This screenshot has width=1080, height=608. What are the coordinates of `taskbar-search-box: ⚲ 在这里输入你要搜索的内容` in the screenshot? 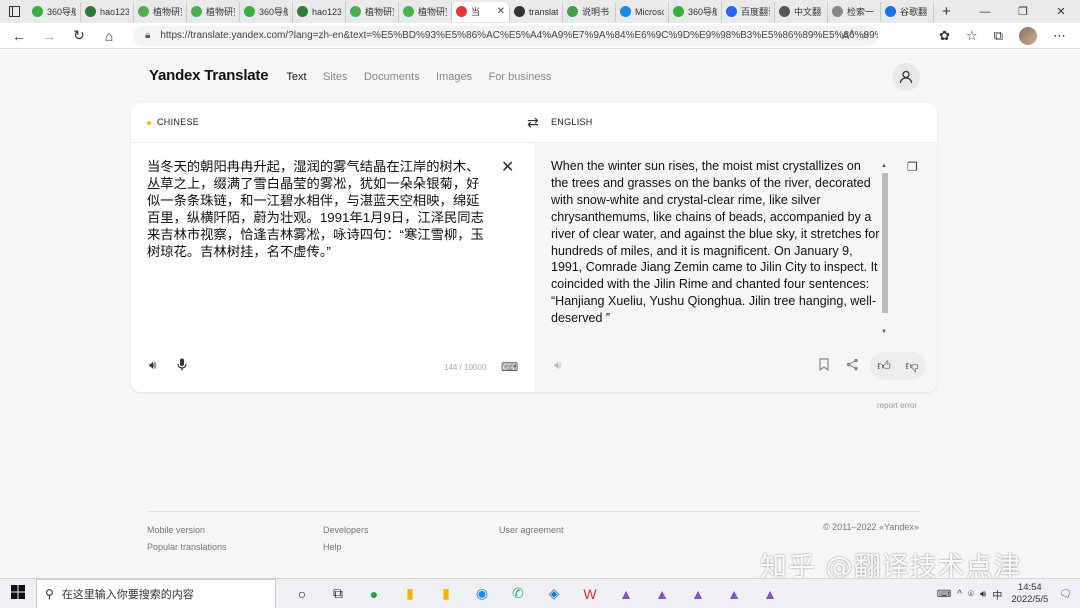 It's located at (156, 593).